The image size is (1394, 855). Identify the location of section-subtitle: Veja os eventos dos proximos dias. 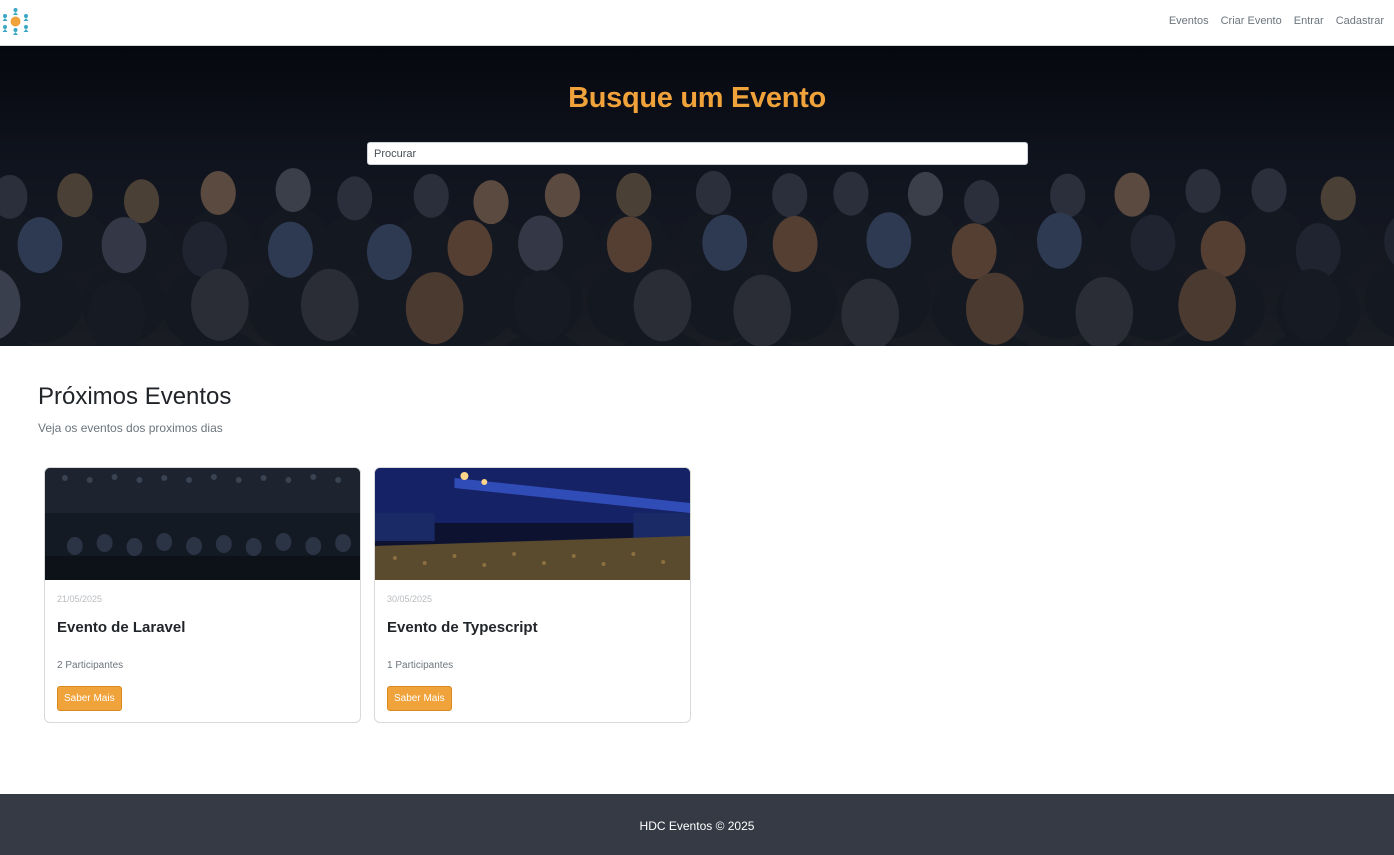
(130, 428).